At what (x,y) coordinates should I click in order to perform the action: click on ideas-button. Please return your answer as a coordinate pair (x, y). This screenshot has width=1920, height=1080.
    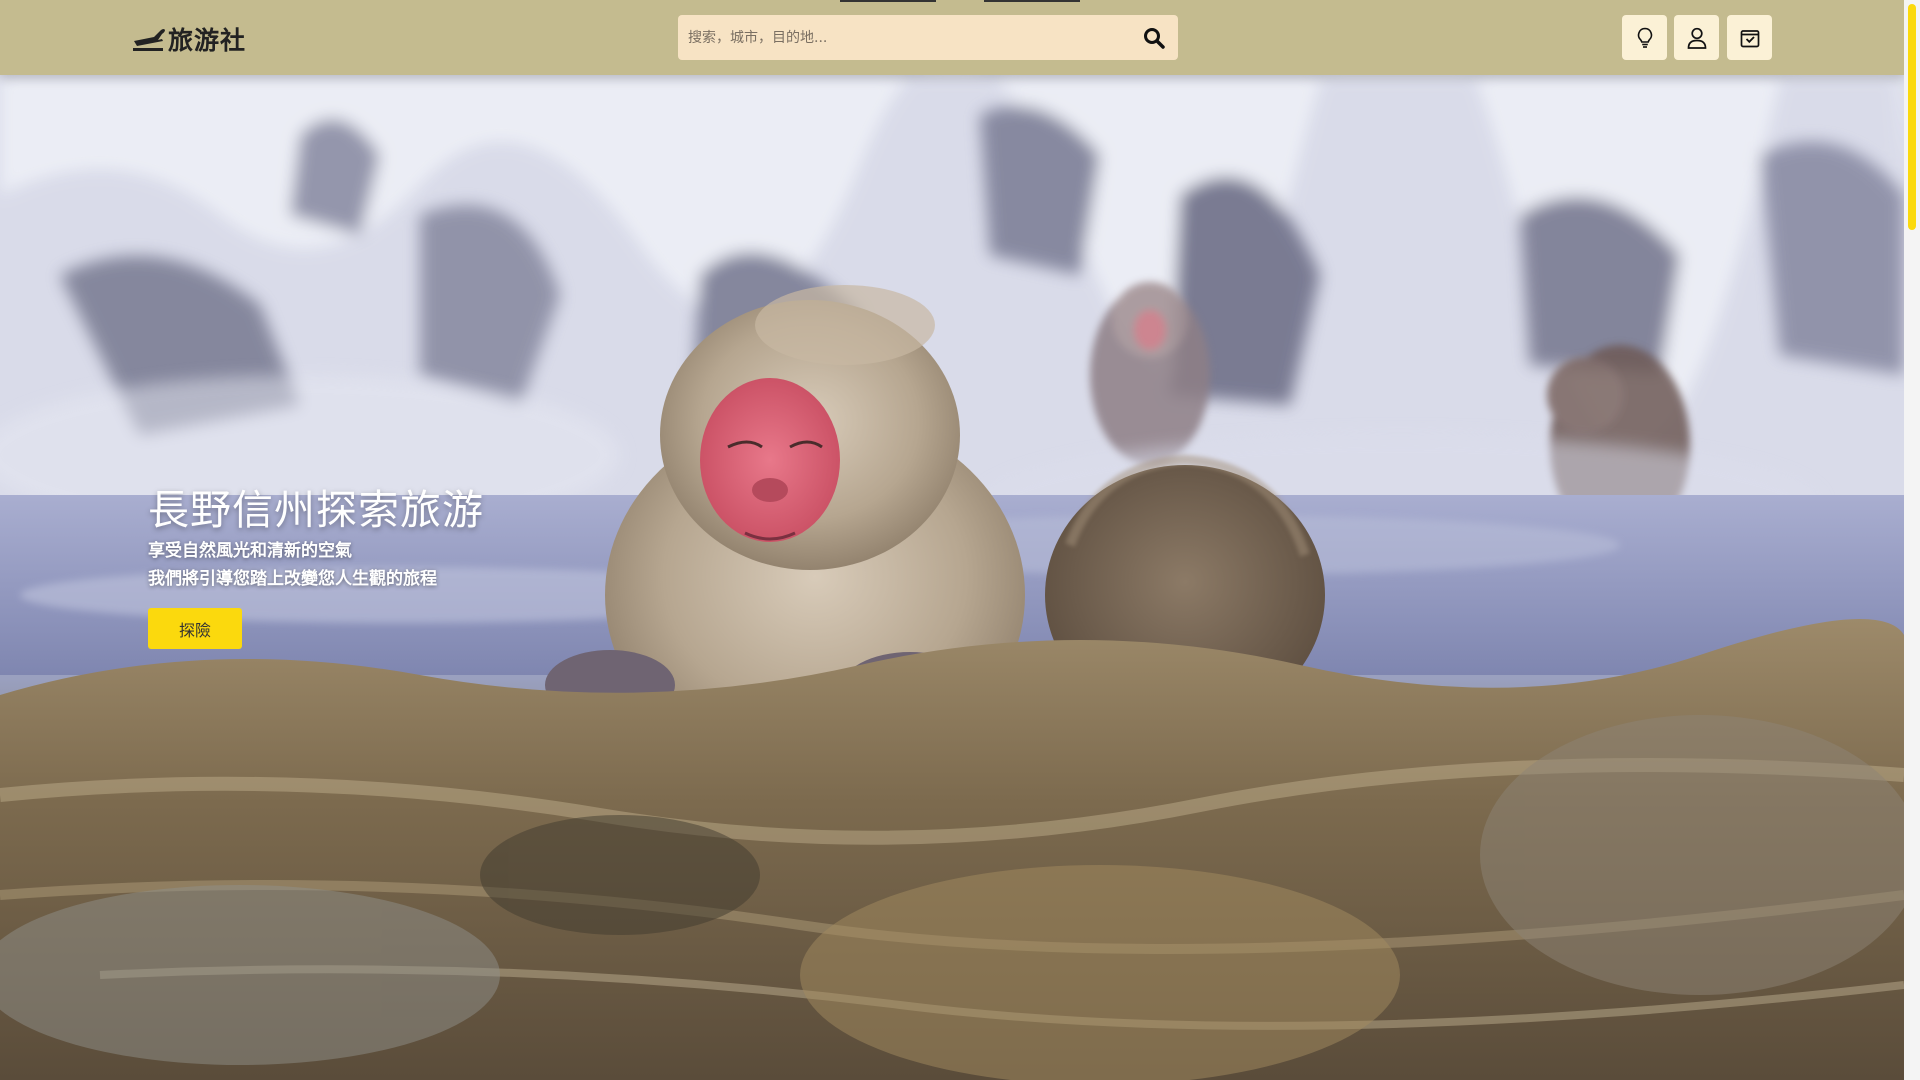
    Looking at the image, I should click on (1644, 37).